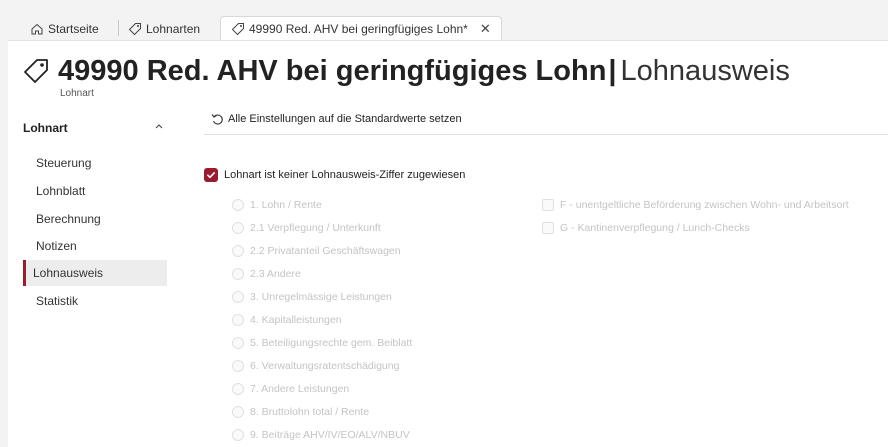  I want to click on sidebar-item-label: Lohnblatt, so click(61, 191).